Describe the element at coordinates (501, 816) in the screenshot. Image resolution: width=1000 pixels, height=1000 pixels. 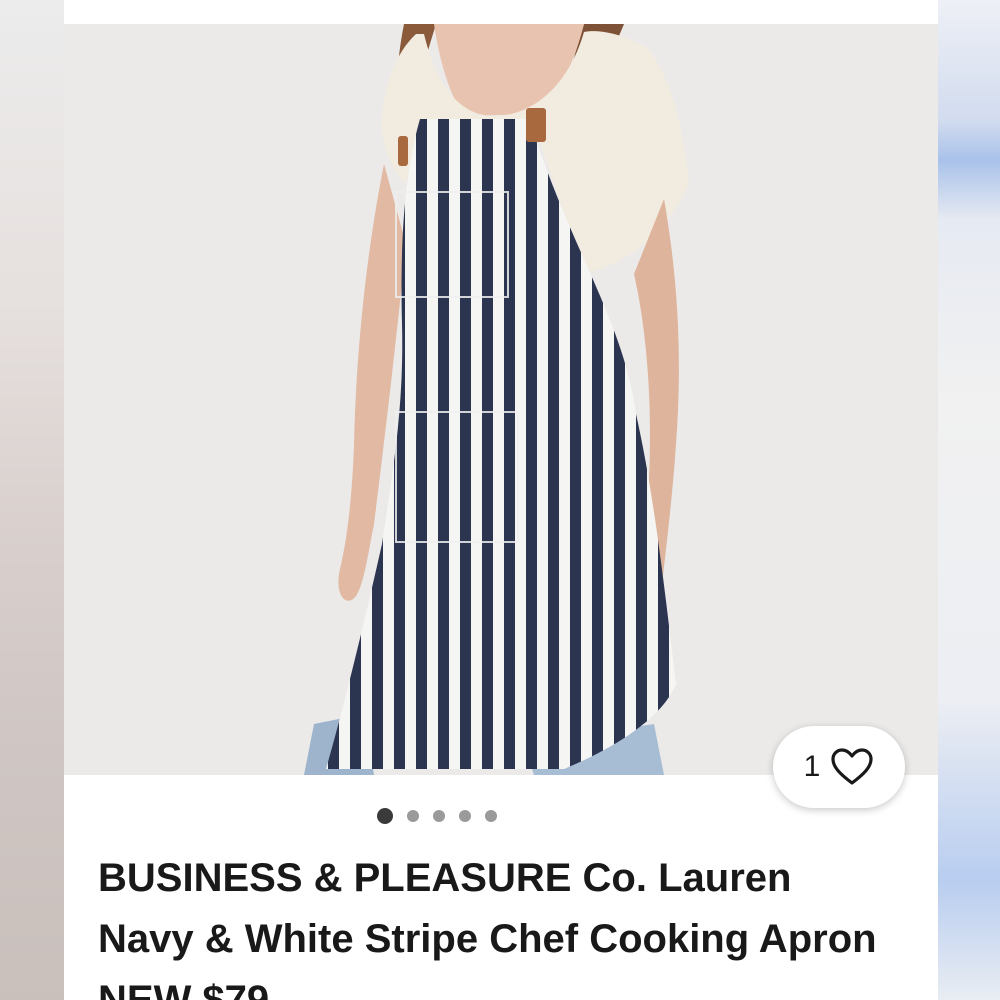
I see `image-carousel-indicator` at that location.